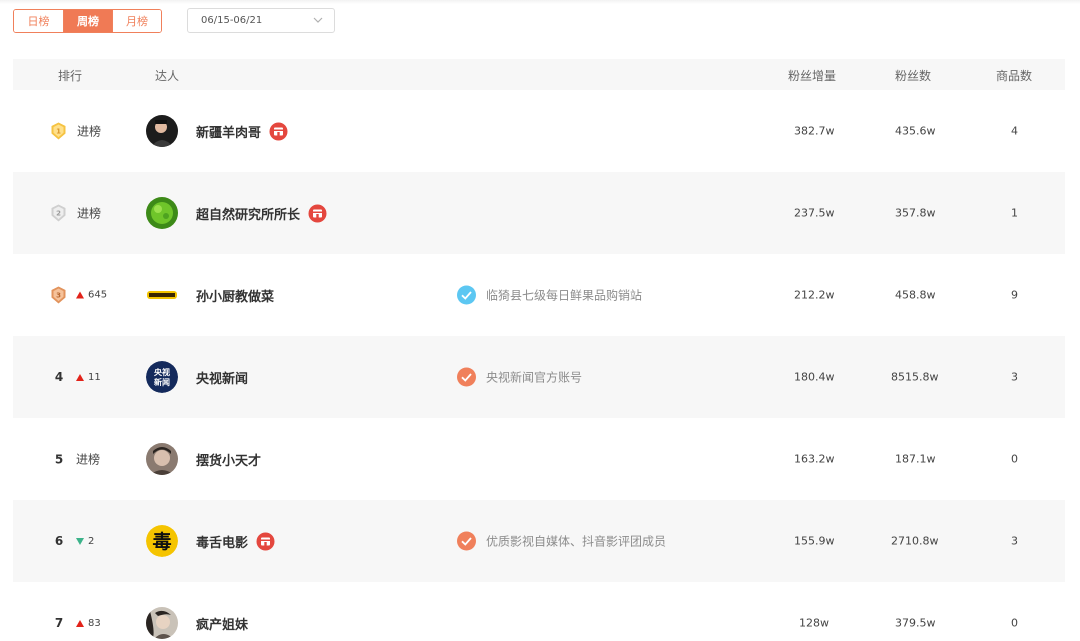 This screenshot has height=641, width=1080. What do you see at coordinates (915, 541) in the screenshot?
I see `fans-count: 2710.8w` at bounding box center [915, 541].